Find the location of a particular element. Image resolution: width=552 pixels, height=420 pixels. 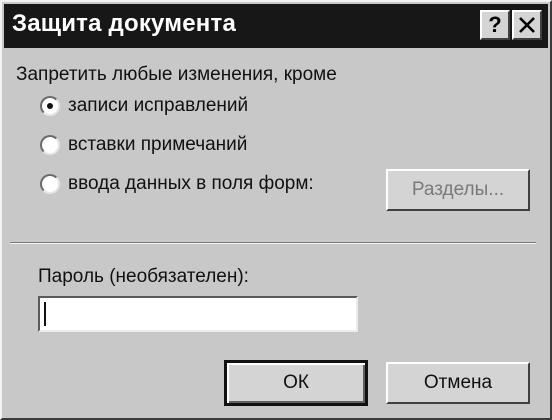

close-button is located at coordinates (527, 25).